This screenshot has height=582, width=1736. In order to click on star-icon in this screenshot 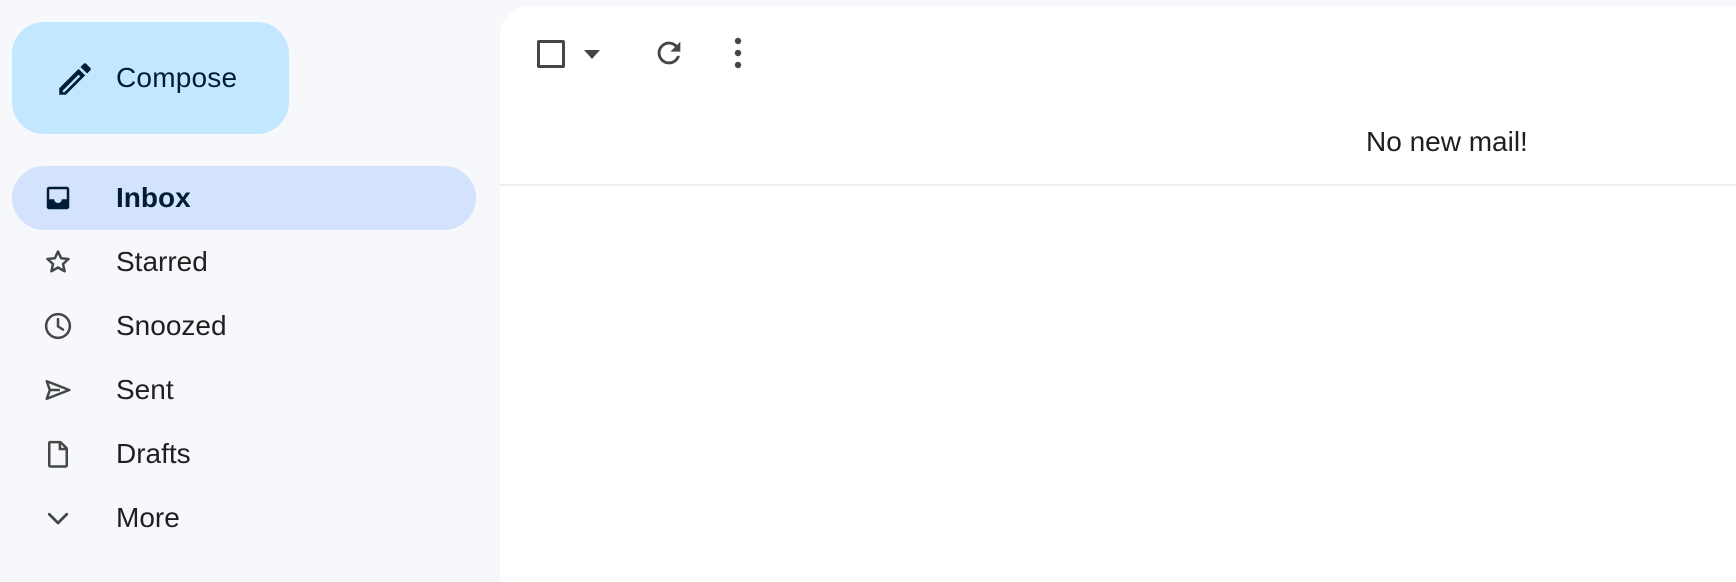, I will do `click(58, 261)`.